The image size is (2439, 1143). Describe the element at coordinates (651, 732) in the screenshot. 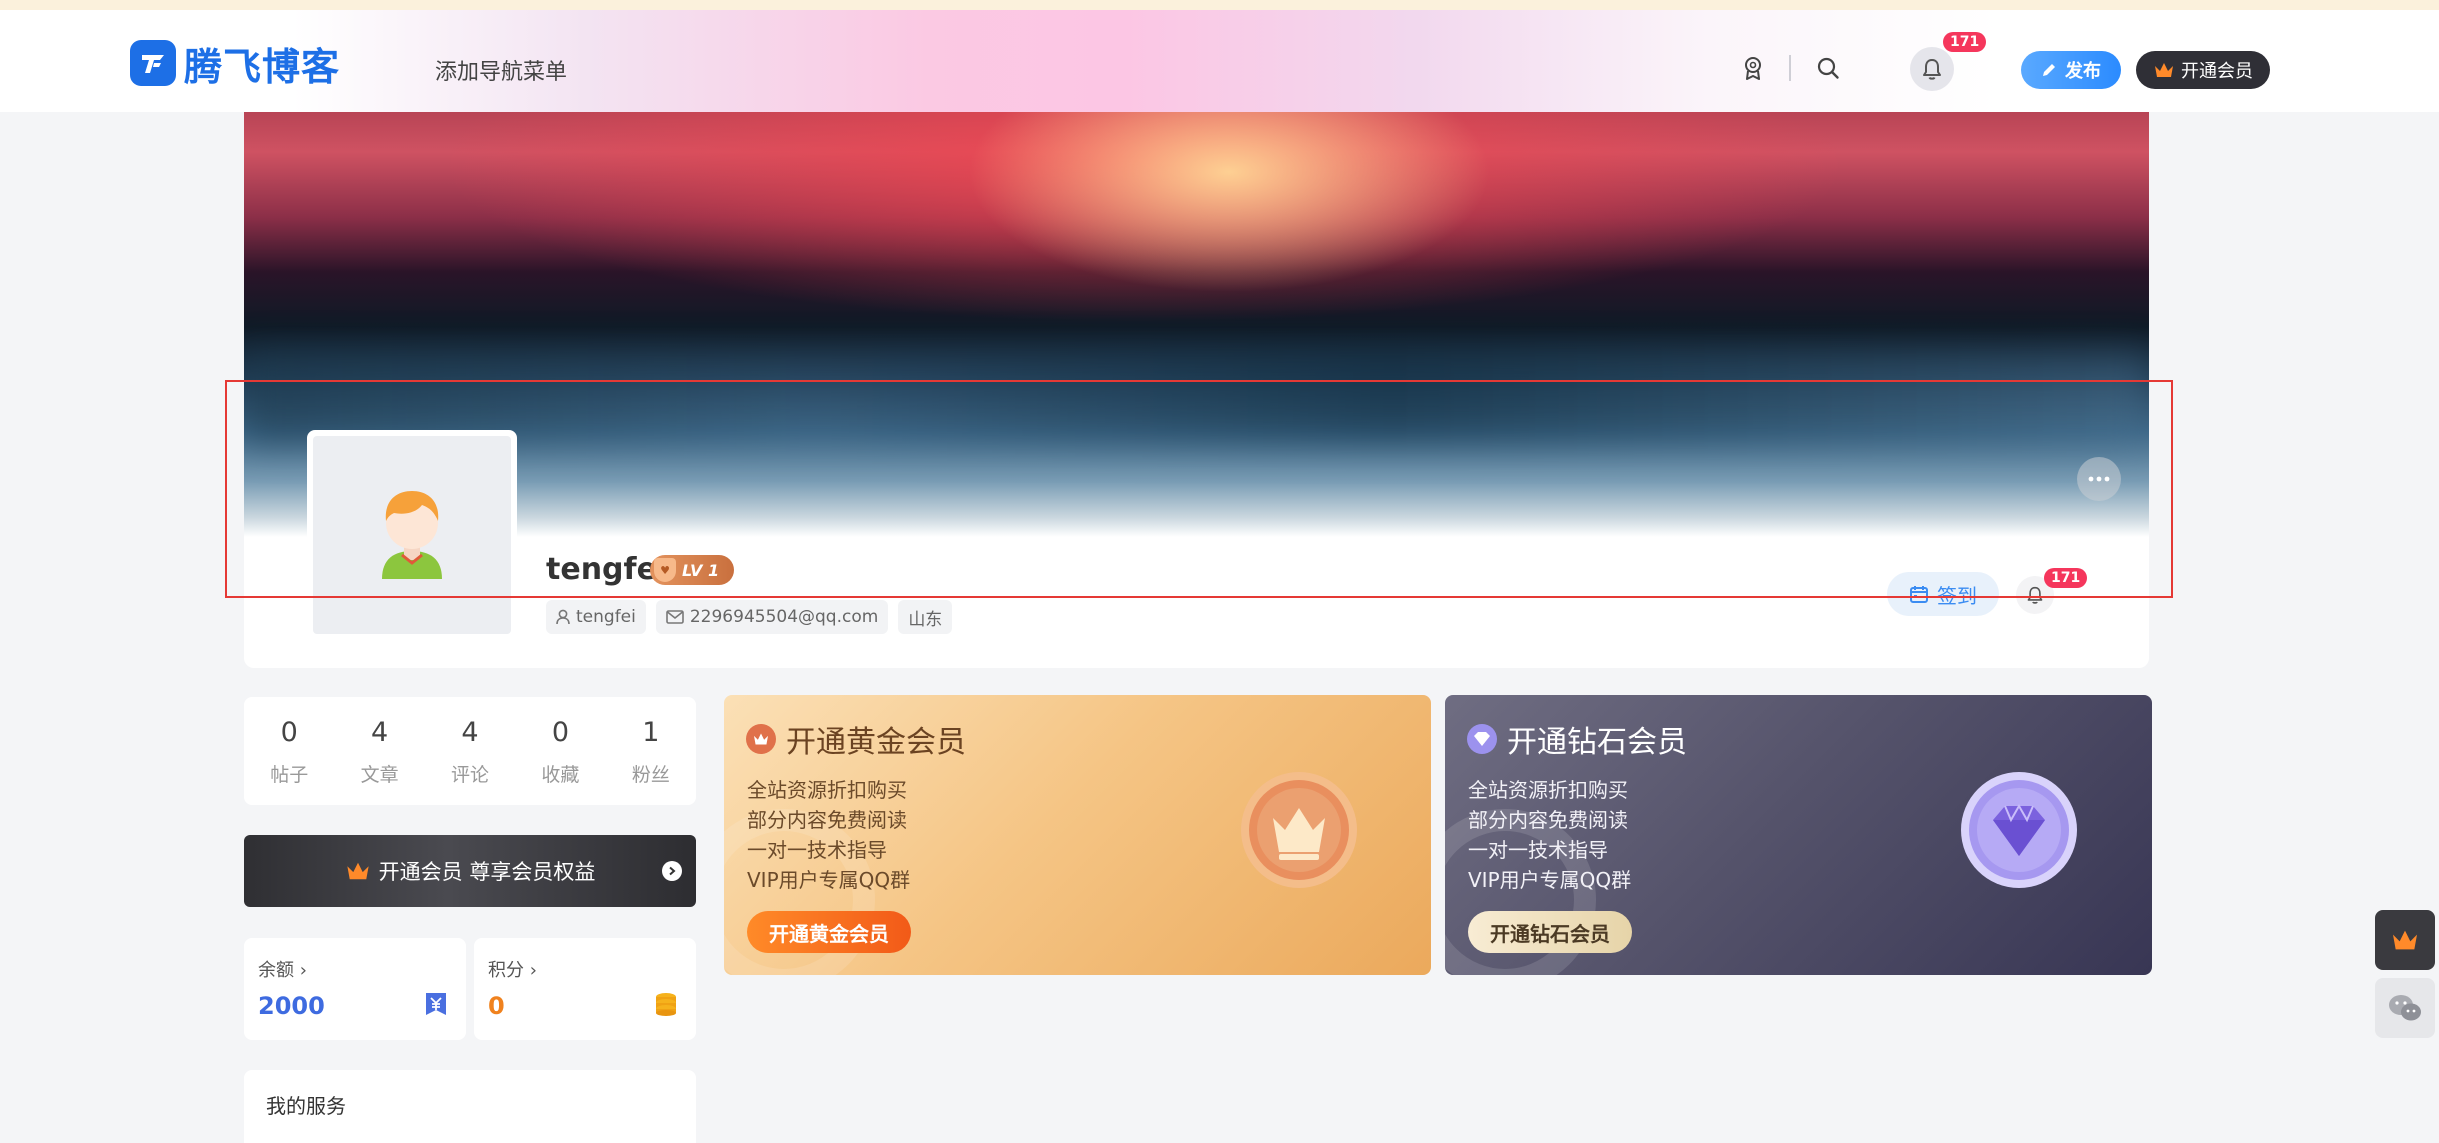

I see `stat-value: 1` at that location.